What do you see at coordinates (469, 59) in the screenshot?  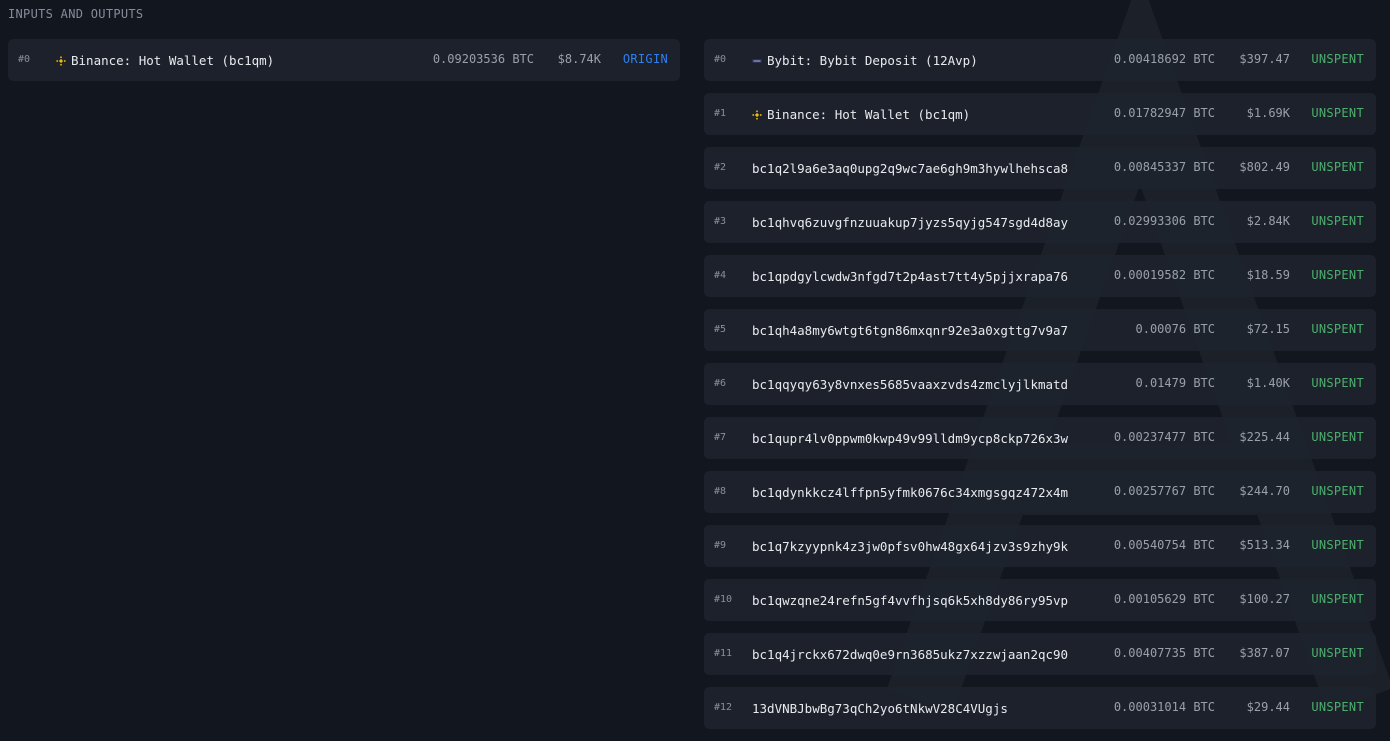 I see `btc-amount-value: 0.09203536` at bounding box center [469, 59].